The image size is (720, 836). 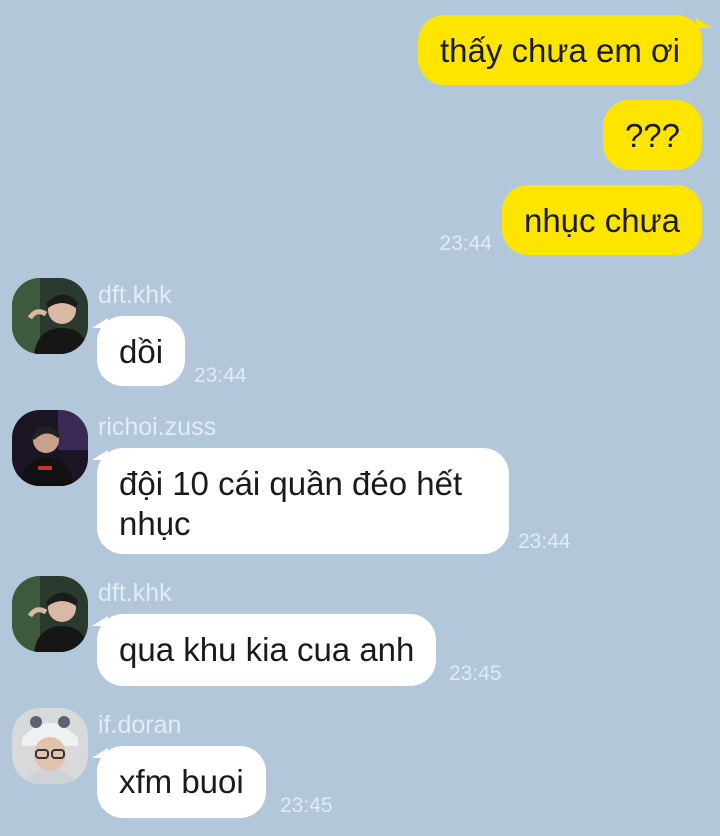 What do you see at coordinates (157, 427) in the screenshot?
I see `sender-name: richoi.zuss` at bounding box center [157, 427].